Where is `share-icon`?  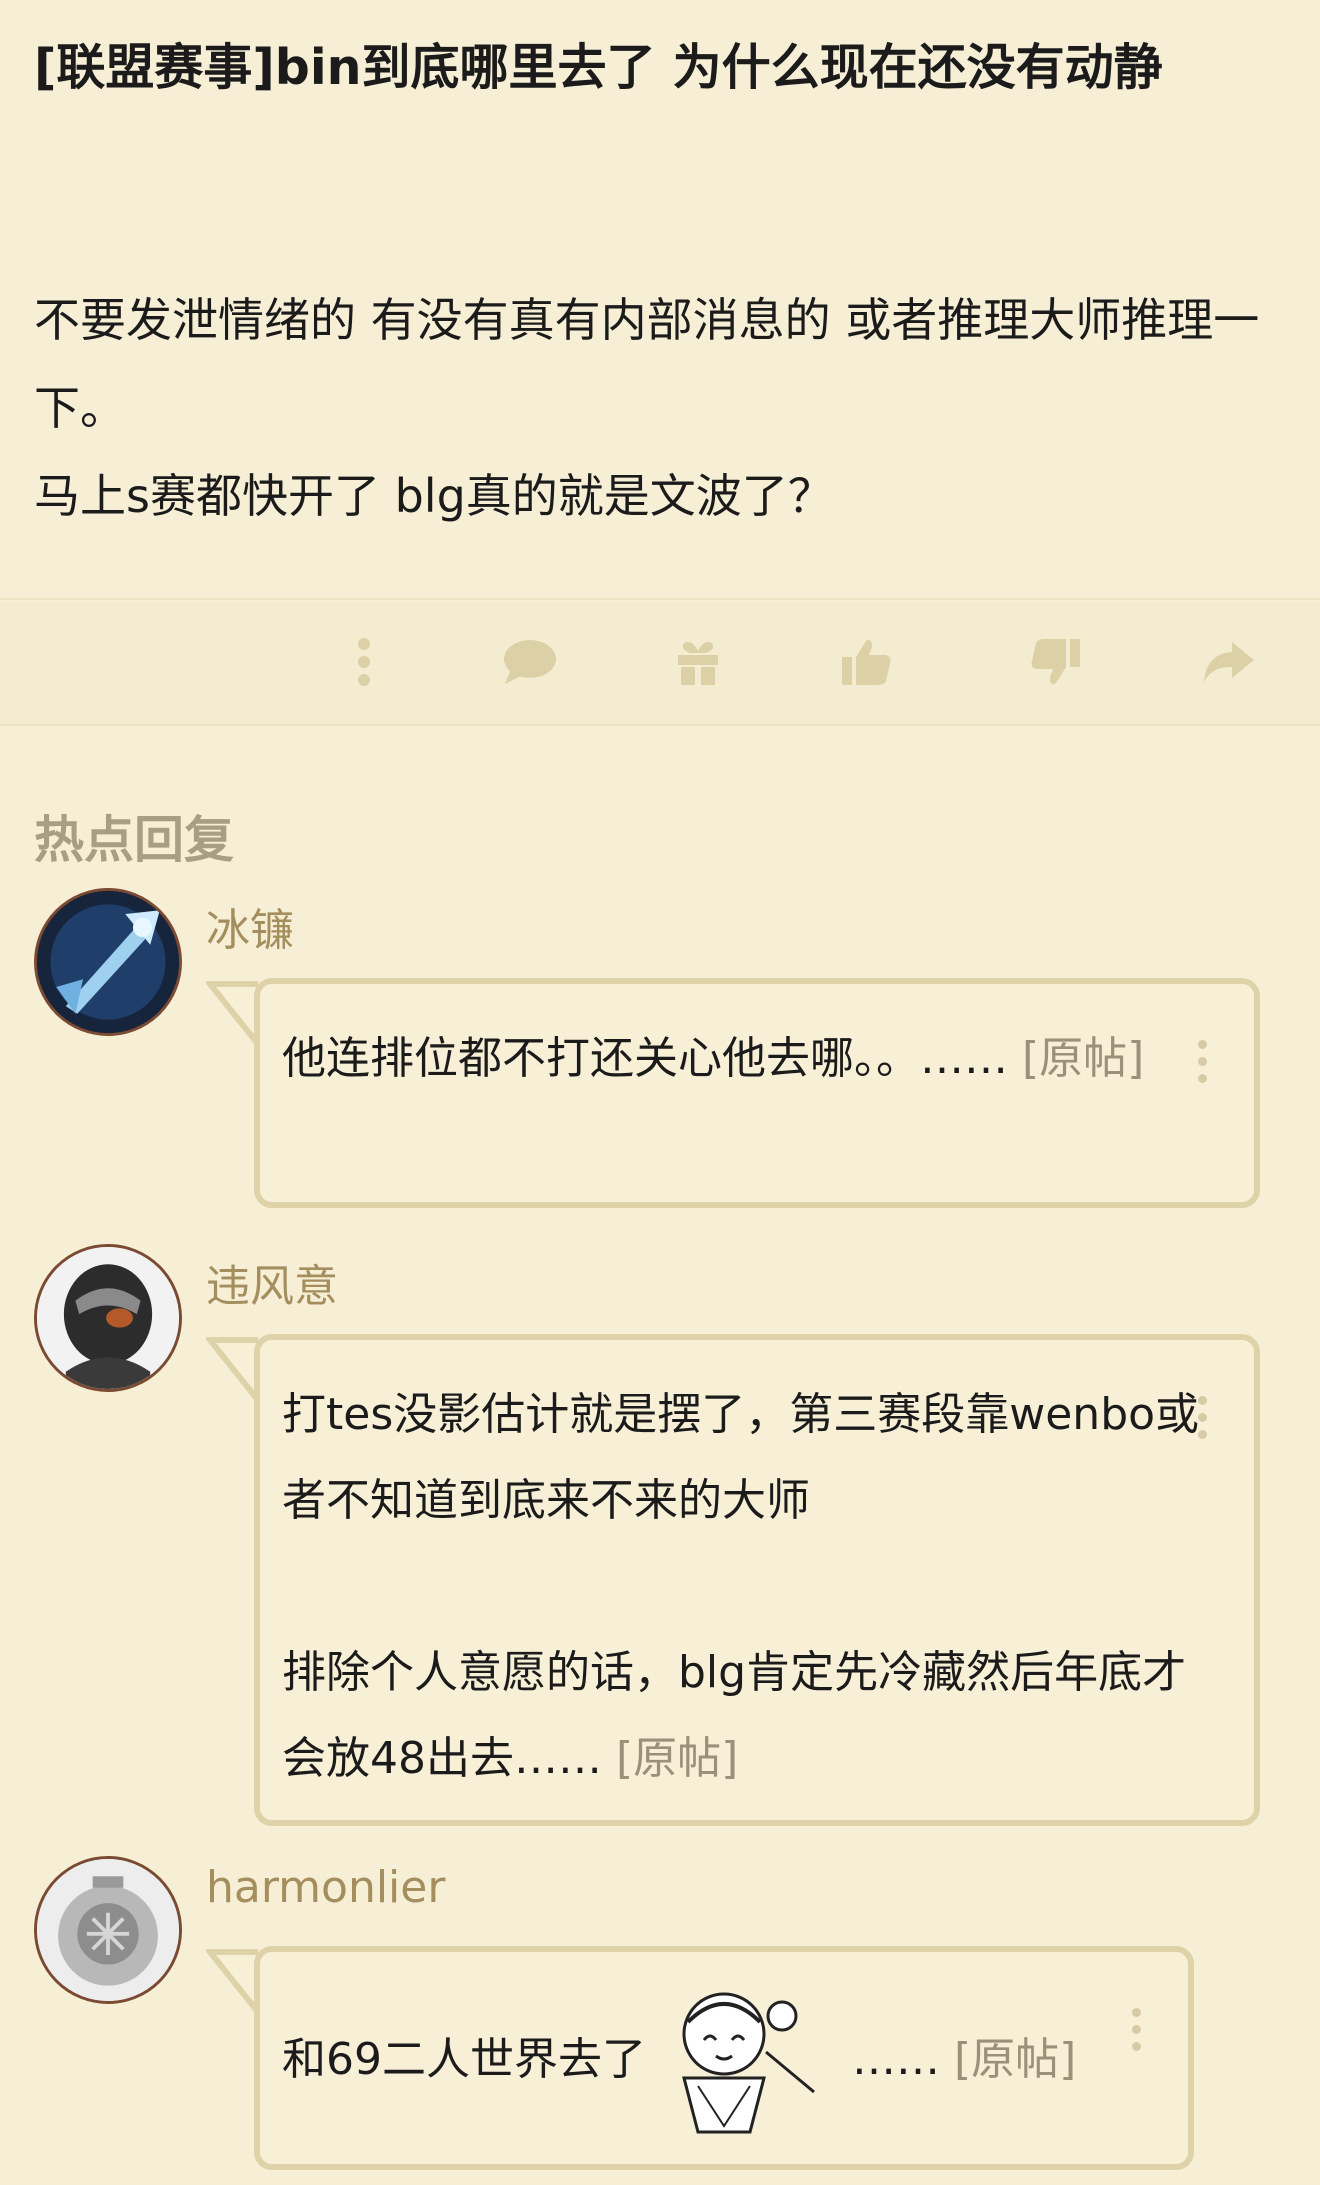 share-icon is located at coordinates (1228, 662).